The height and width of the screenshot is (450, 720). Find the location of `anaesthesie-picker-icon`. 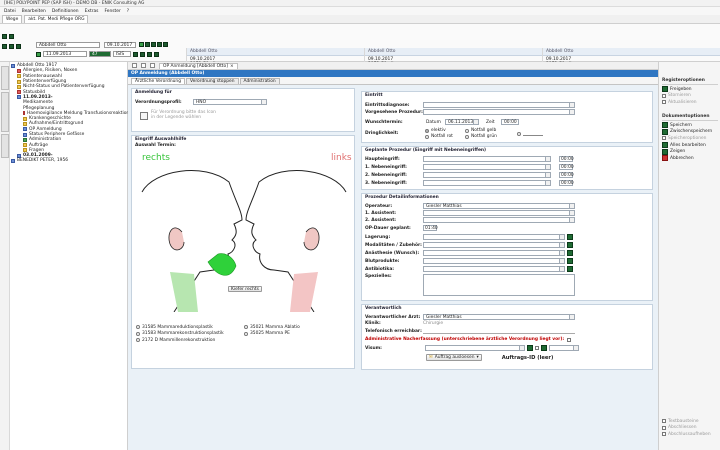

anaesthesie-picker-icon is located at coordinates (570, 253).